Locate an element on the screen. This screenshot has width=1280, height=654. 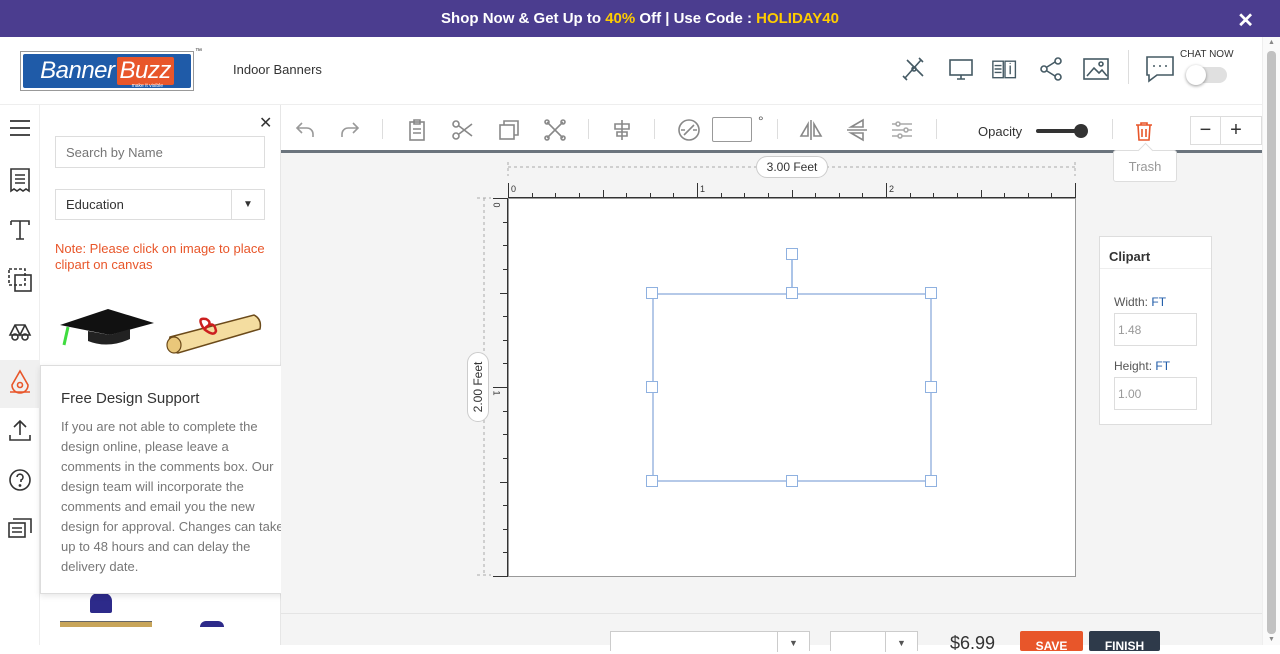
resize-handle-top-left is located at coordinates (652, 293).